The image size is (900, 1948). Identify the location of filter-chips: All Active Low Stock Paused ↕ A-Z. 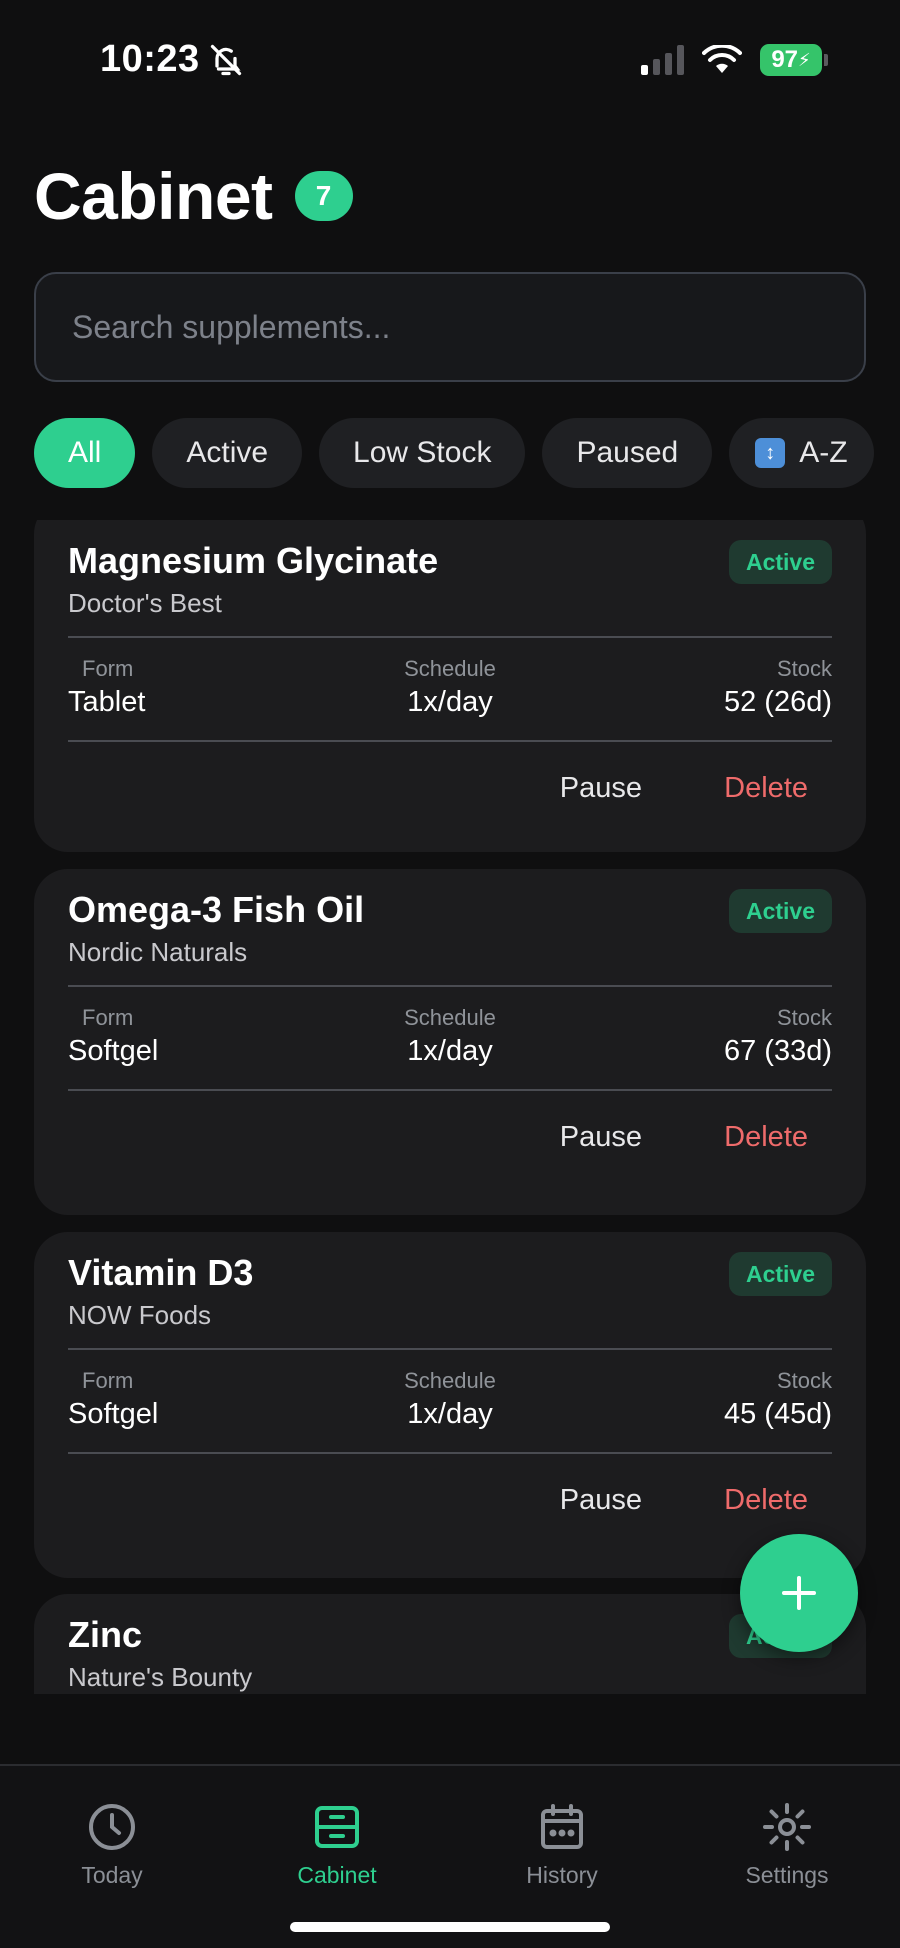
(454, 453).